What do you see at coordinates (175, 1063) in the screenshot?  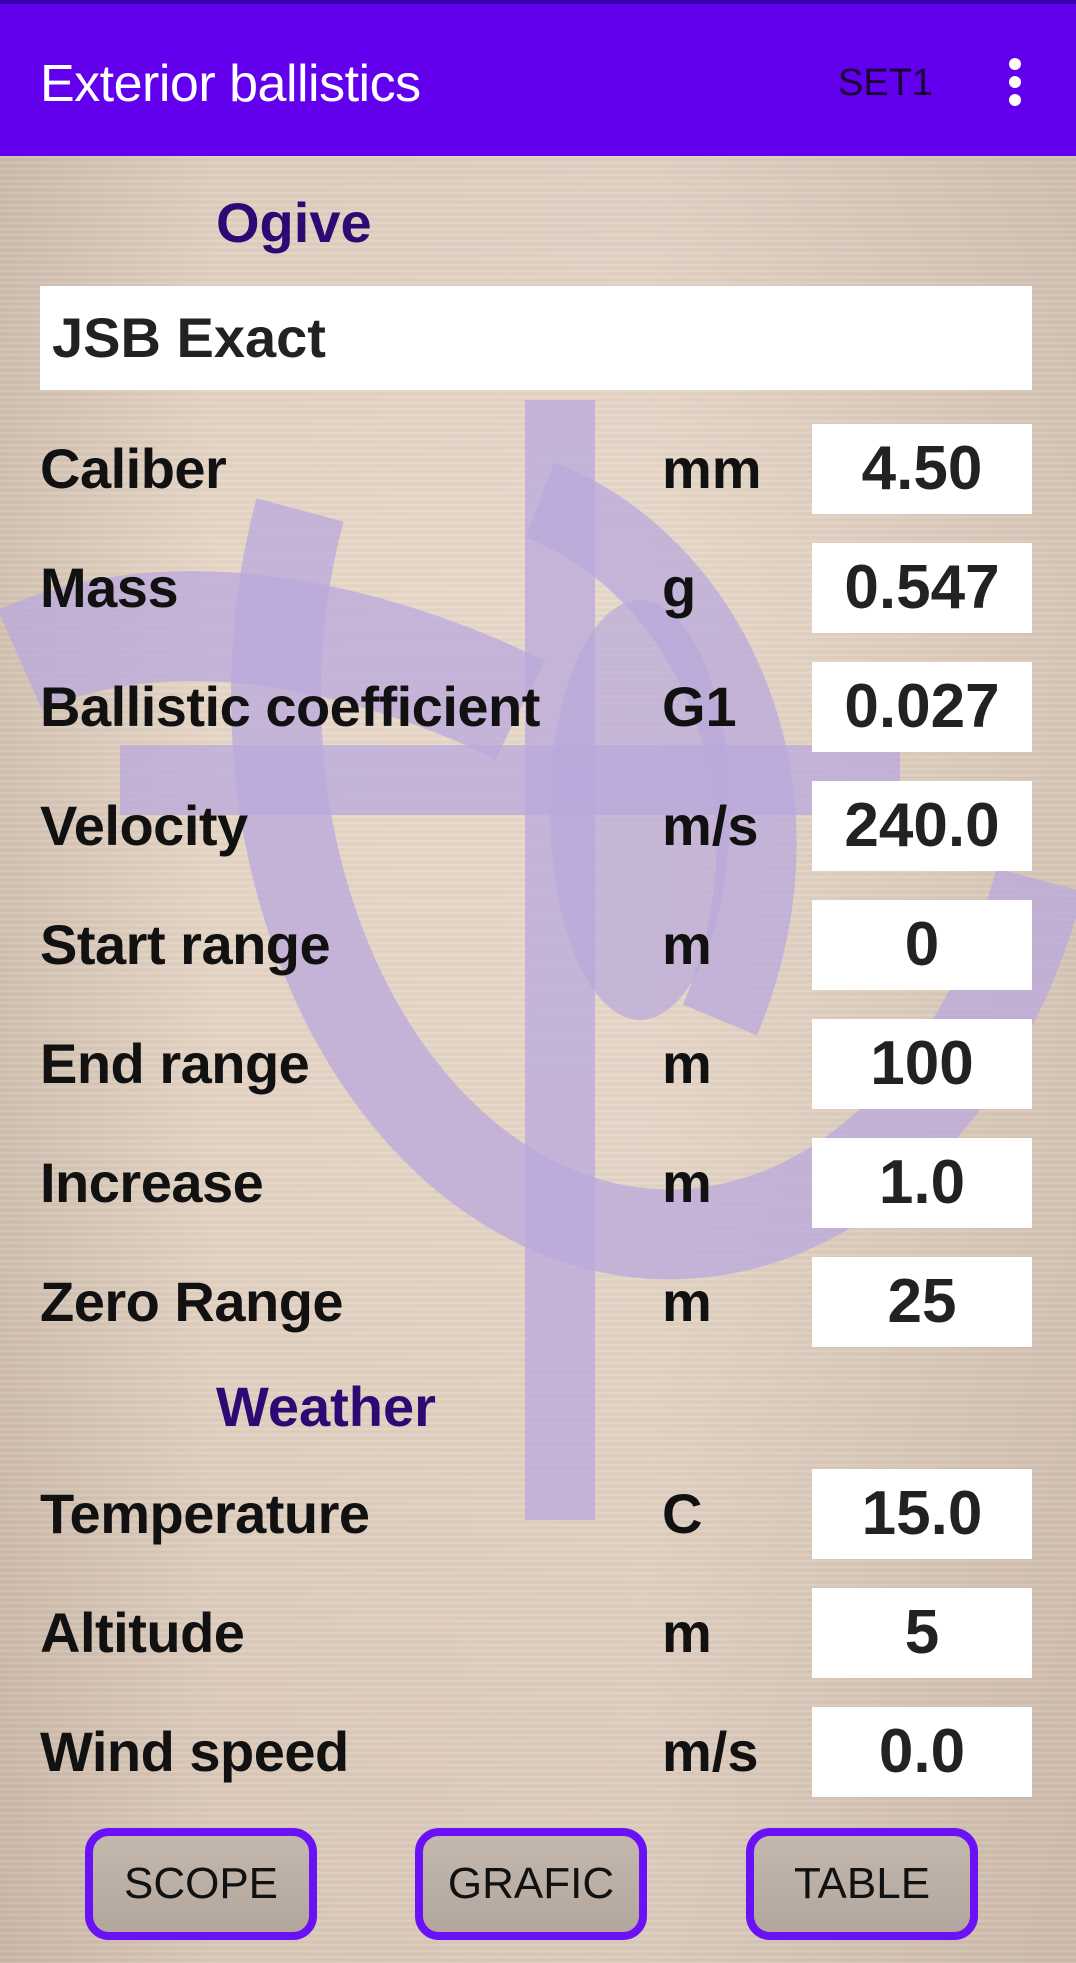 I see `field-label: End range` at bounding box center [175, 1063].